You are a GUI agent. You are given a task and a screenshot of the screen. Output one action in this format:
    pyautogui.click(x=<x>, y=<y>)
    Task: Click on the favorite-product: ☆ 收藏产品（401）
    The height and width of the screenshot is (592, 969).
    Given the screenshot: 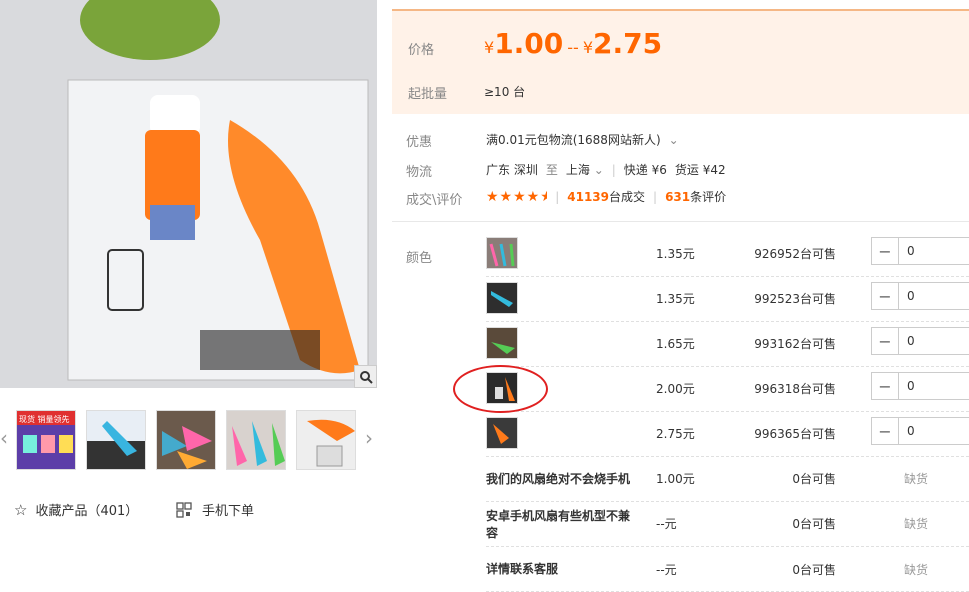 What is the action you would take?
    pyautogui.click(x=76, y=510)
    